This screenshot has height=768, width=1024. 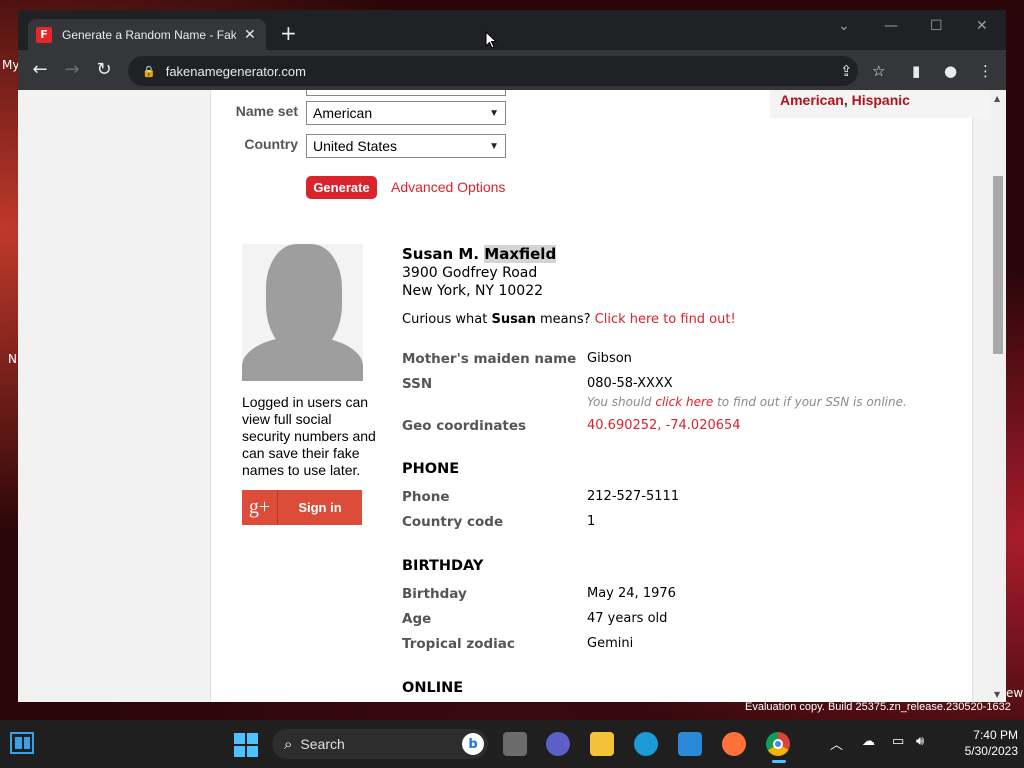 I want to click on country-select: United States ▼, so click(x=406, y=146).